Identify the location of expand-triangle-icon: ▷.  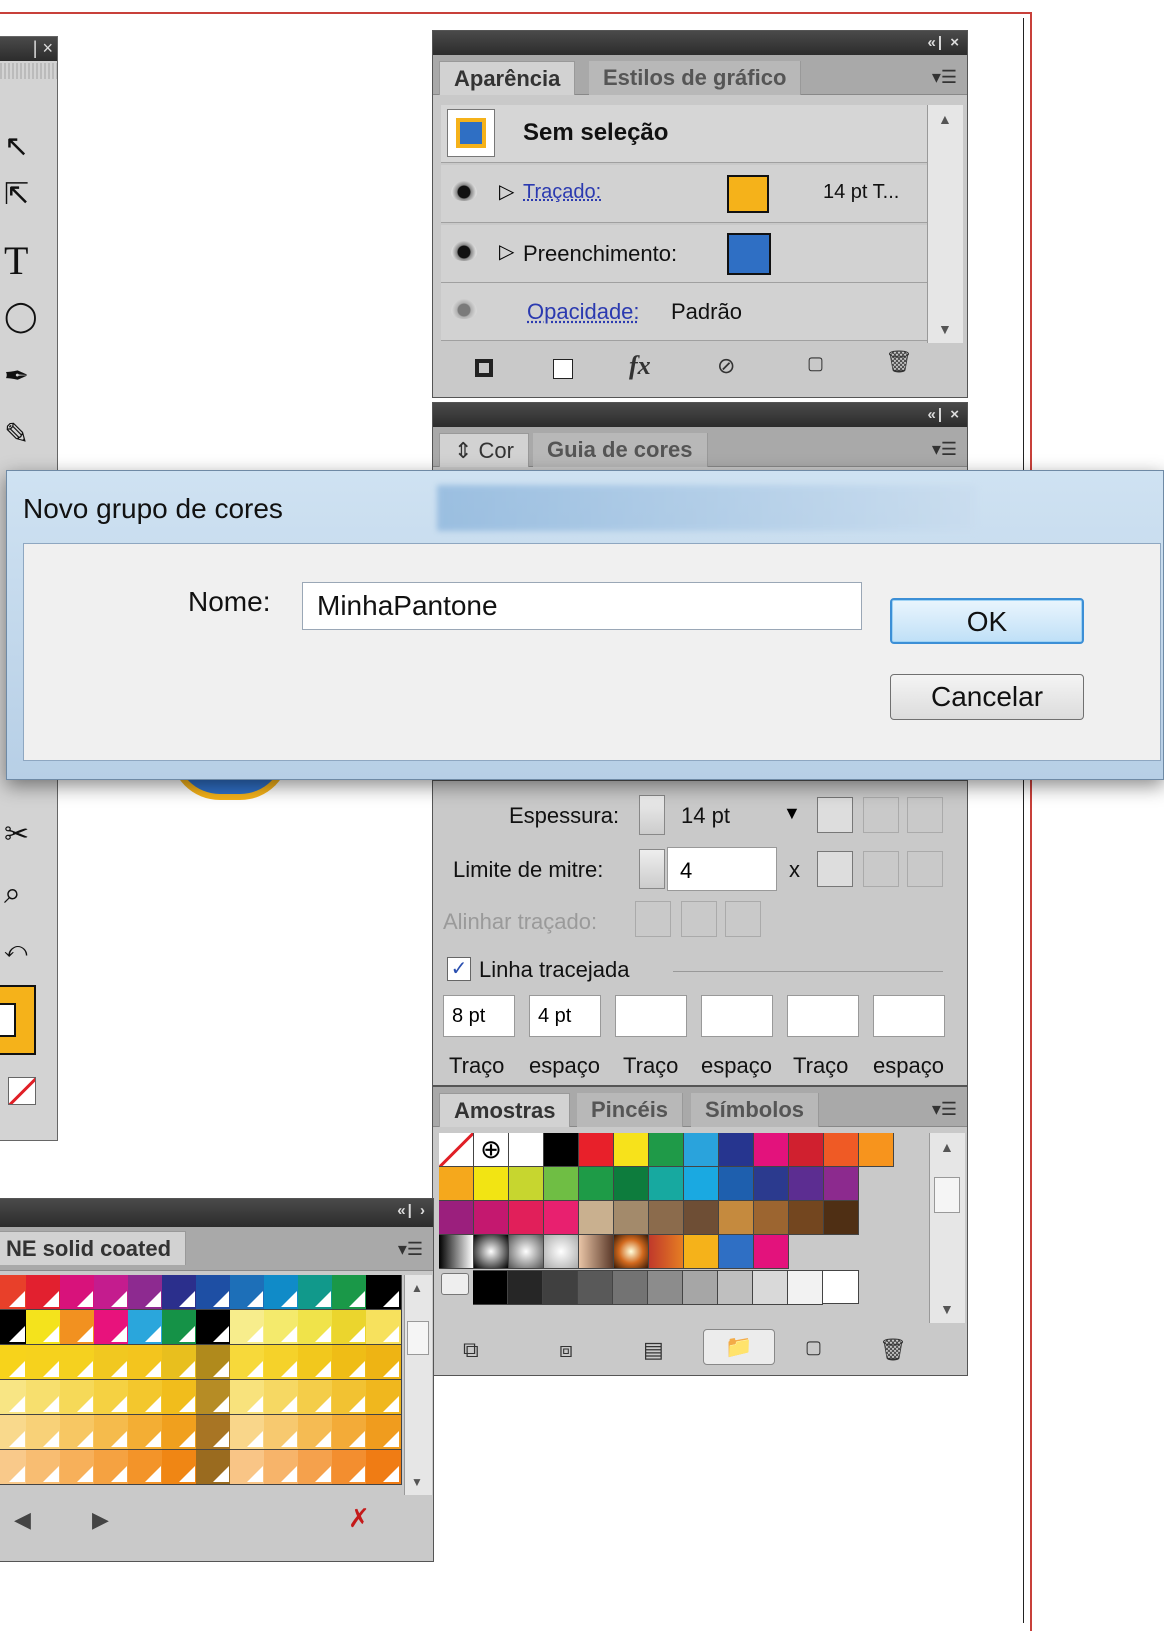
(506, 251).